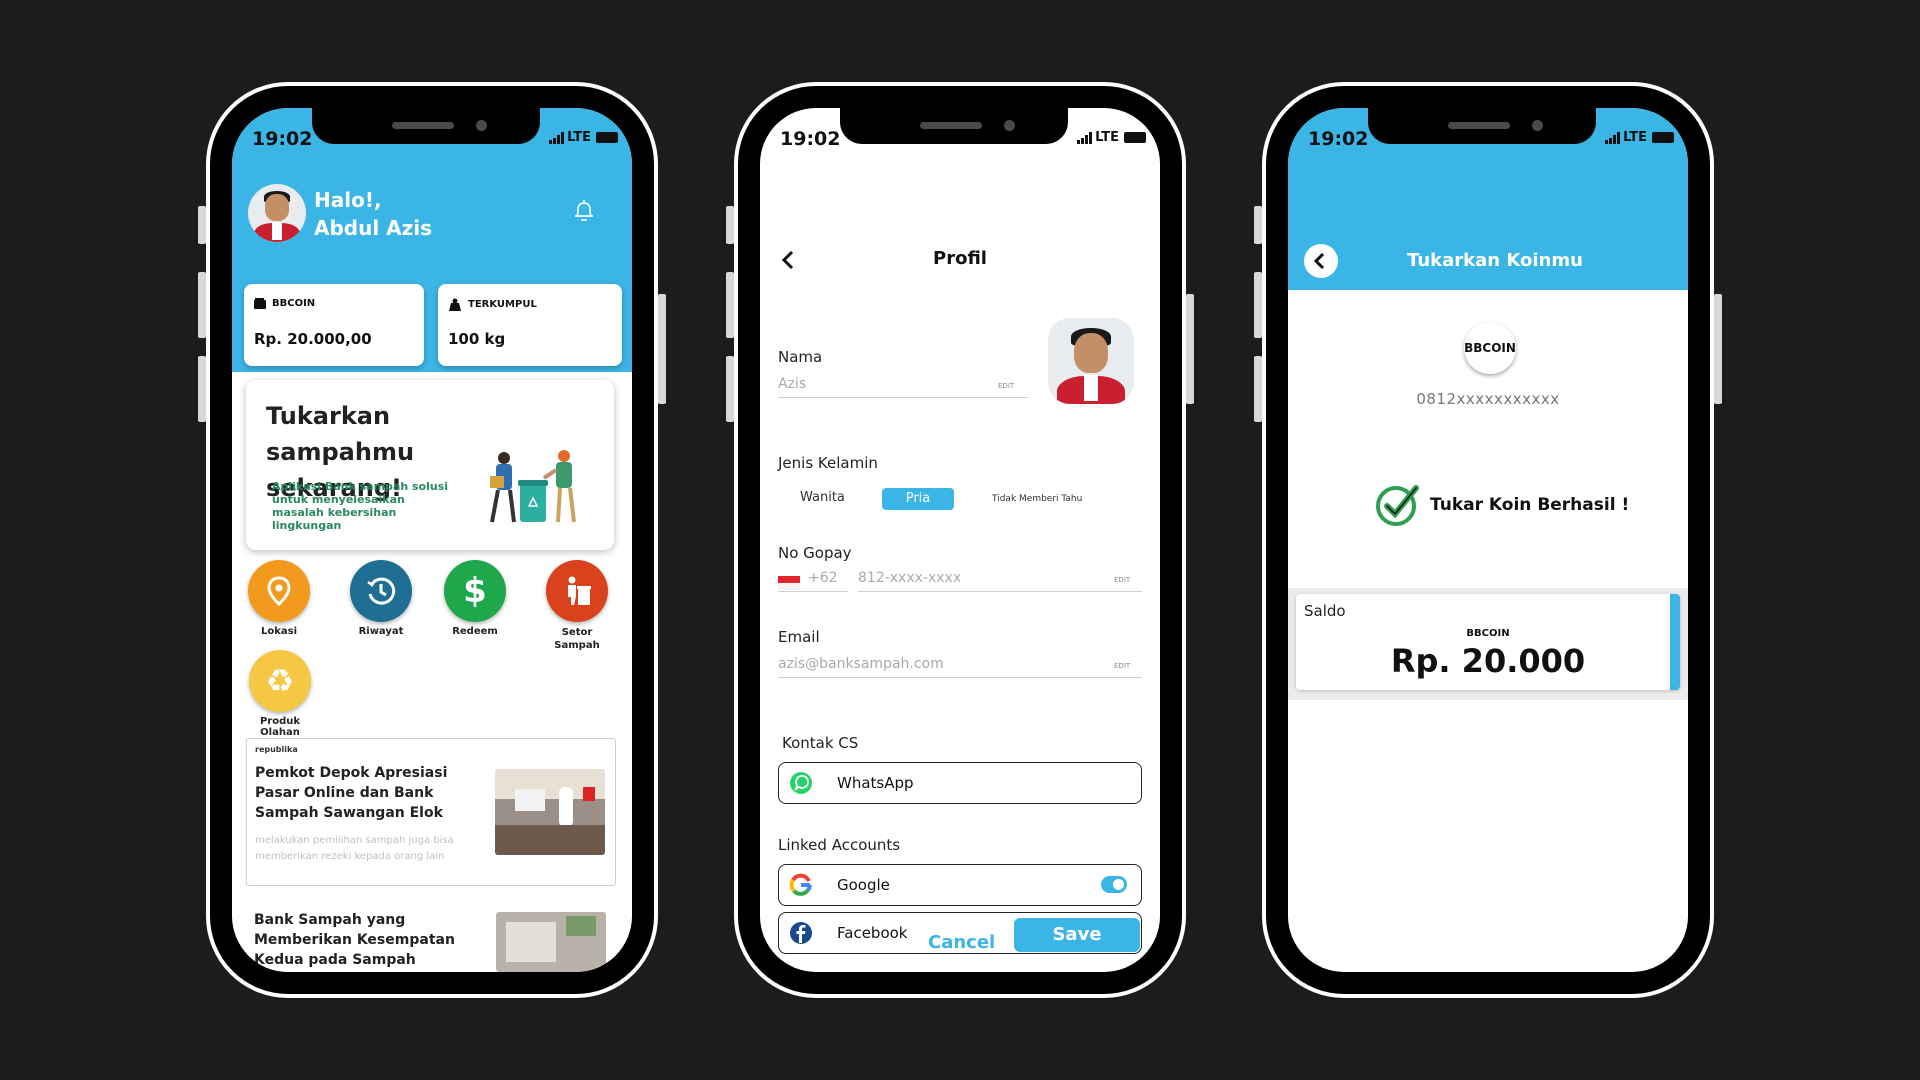  Describe the element at coordinates (1000, 581) in the screenshot. I see `gopay-input: 812-xxxx-xxxx` at that location.